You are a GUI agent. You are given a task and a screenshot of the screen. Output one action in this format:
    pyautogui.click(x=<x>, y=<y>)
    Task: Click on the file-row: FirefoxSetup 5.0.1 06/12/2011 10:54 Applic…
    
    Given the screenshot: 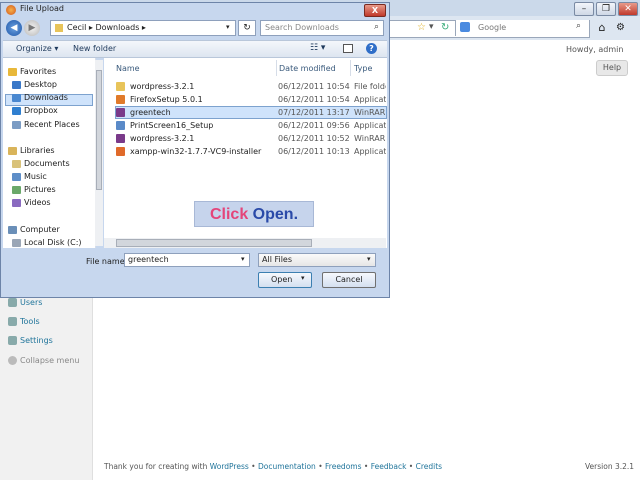 What is the action you would take?
    pyautogui.click(x=251, y=100)
    